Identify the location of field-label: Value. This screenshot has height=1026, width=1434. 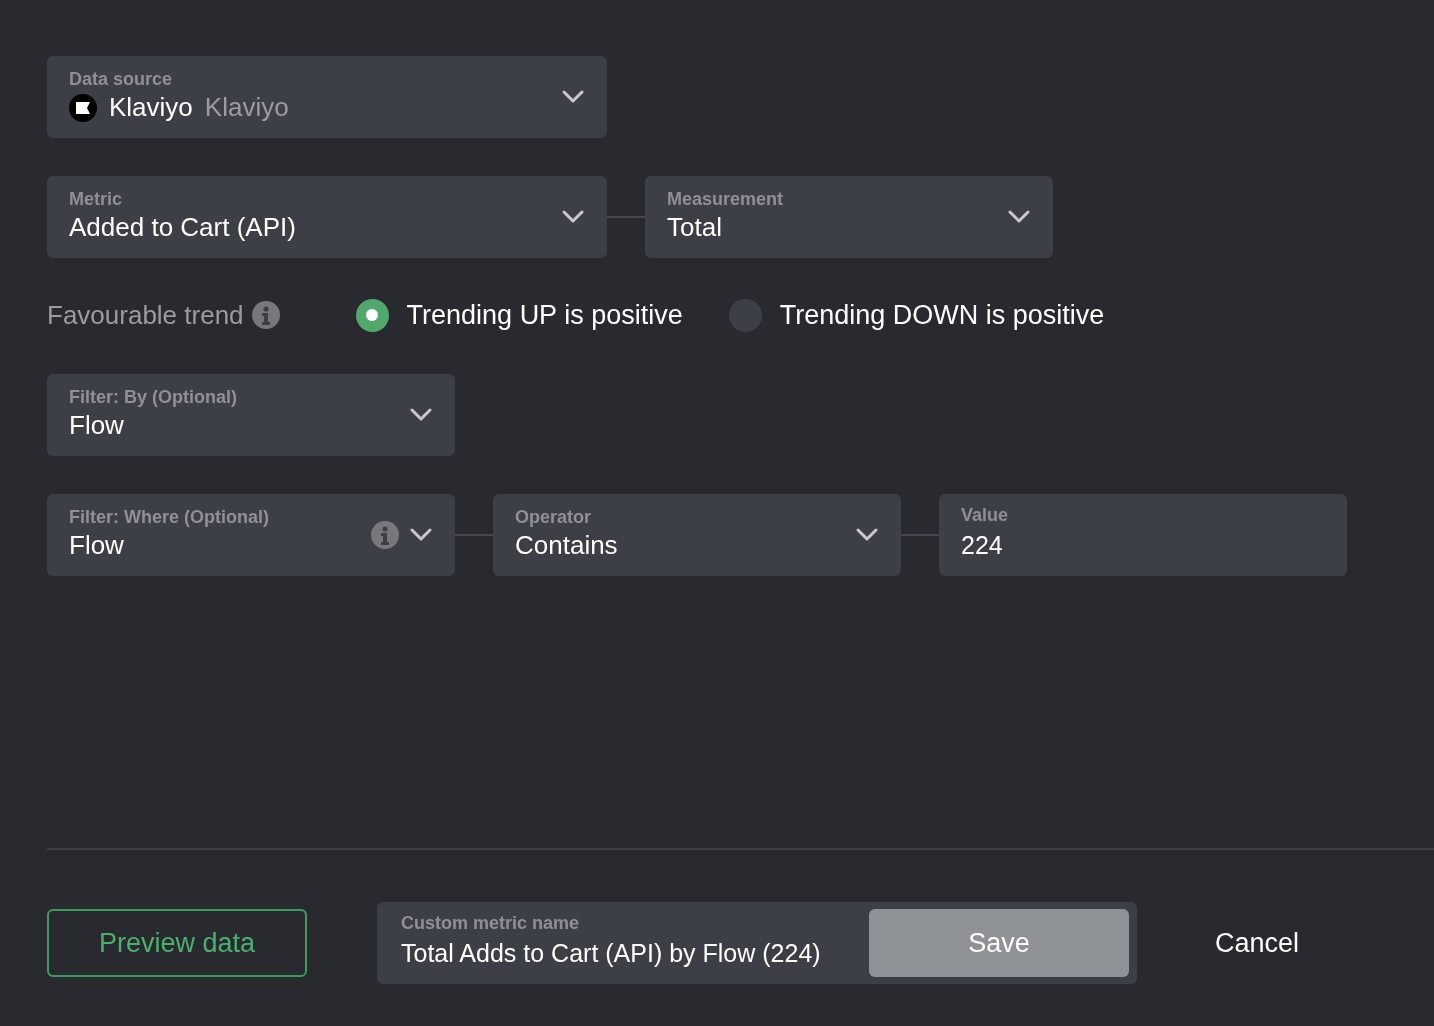
(985, 516).